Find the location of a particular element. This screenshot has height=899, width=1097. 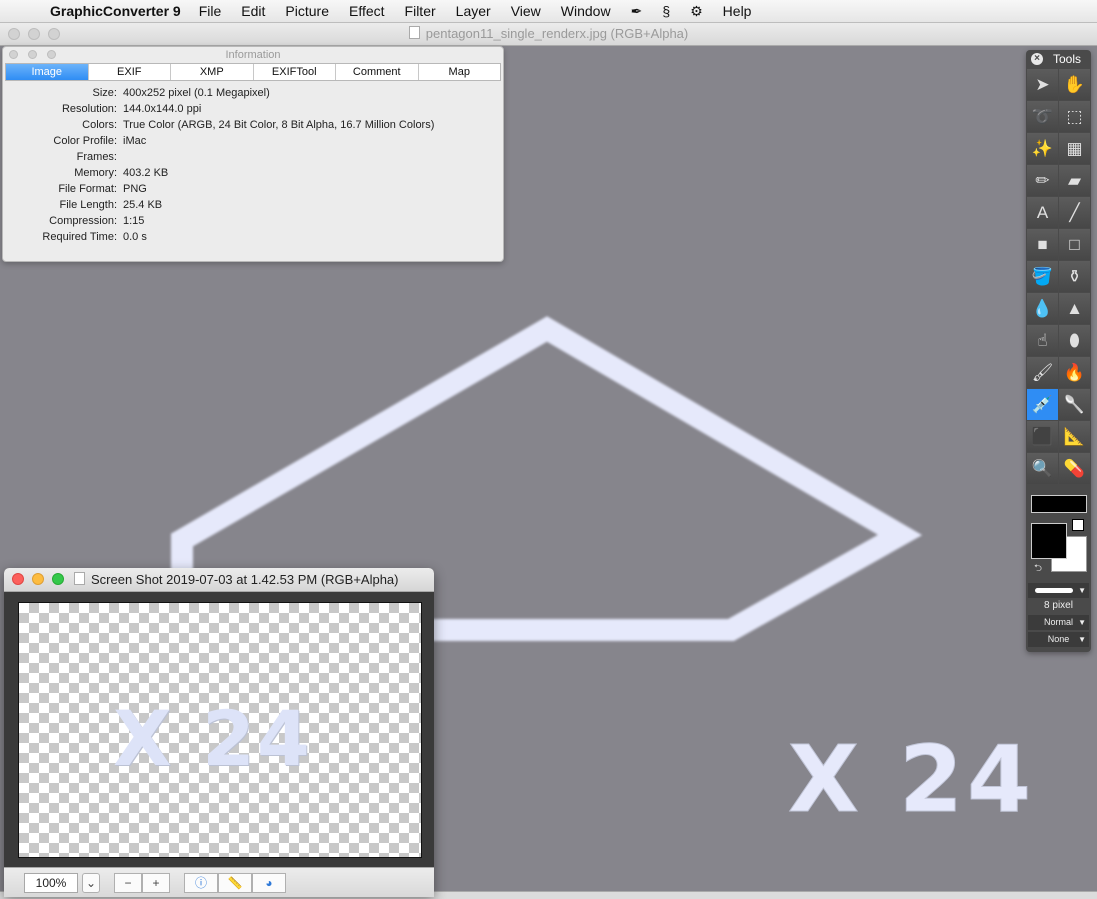

marquee-tool-icon: ⬚ is located at coordinates (1074, 116).